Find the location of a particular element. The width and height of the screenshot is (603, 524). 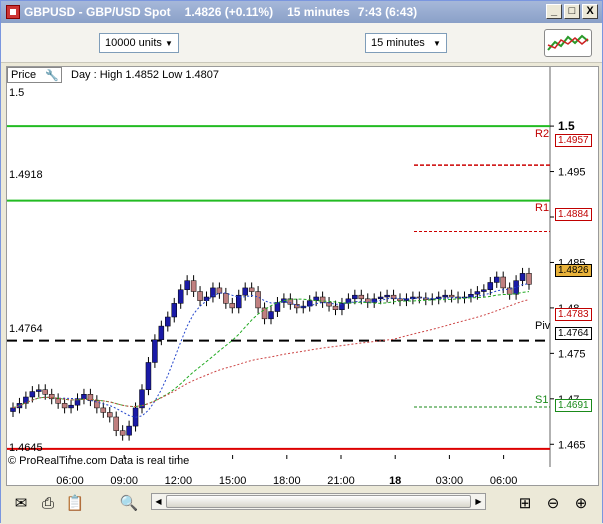

y-tick-label: 1.465 is located at coordinates (572, 445).